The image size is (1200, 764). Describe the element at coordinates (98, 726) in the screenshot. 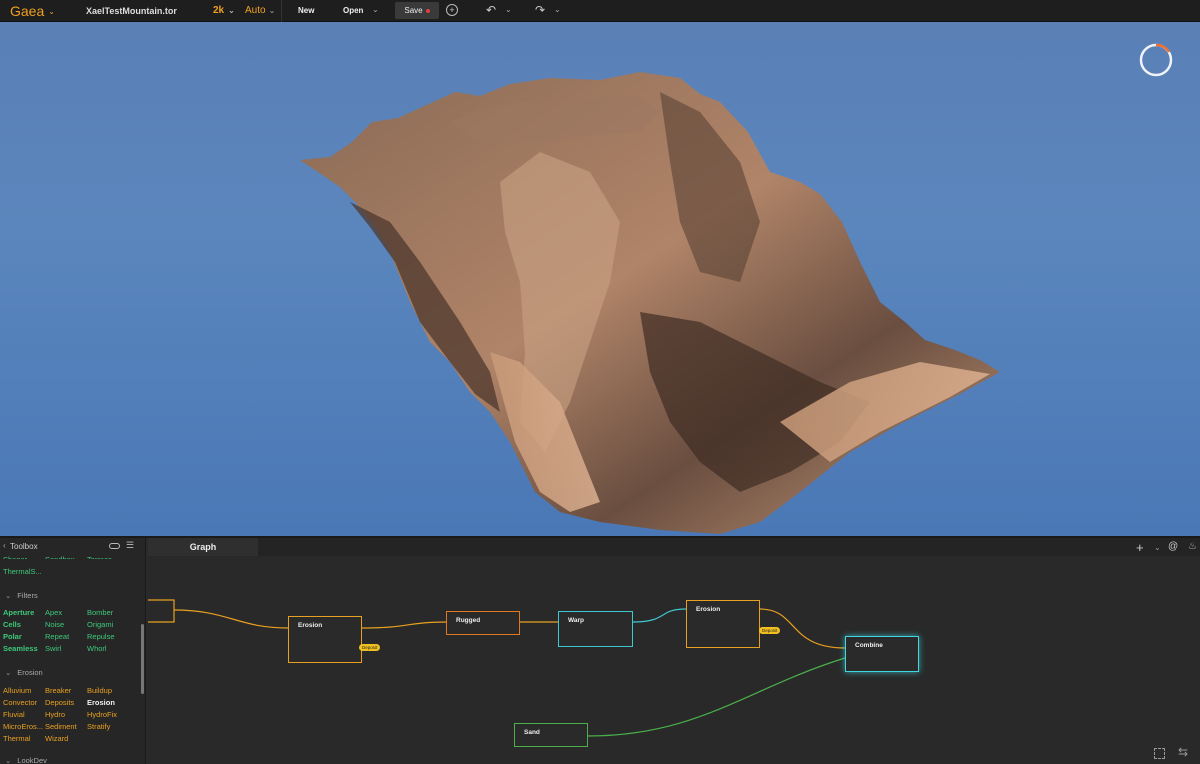

I see `toolbox-item: Stratify` at that location.